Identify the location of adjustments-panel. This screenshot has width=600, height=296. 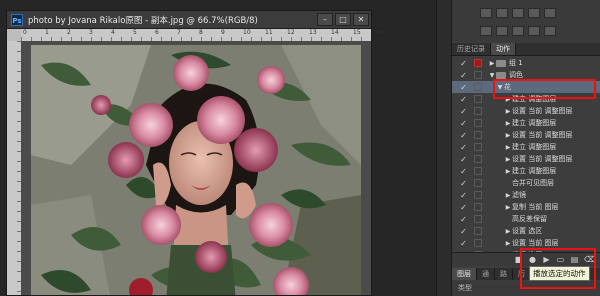
(526, 21).